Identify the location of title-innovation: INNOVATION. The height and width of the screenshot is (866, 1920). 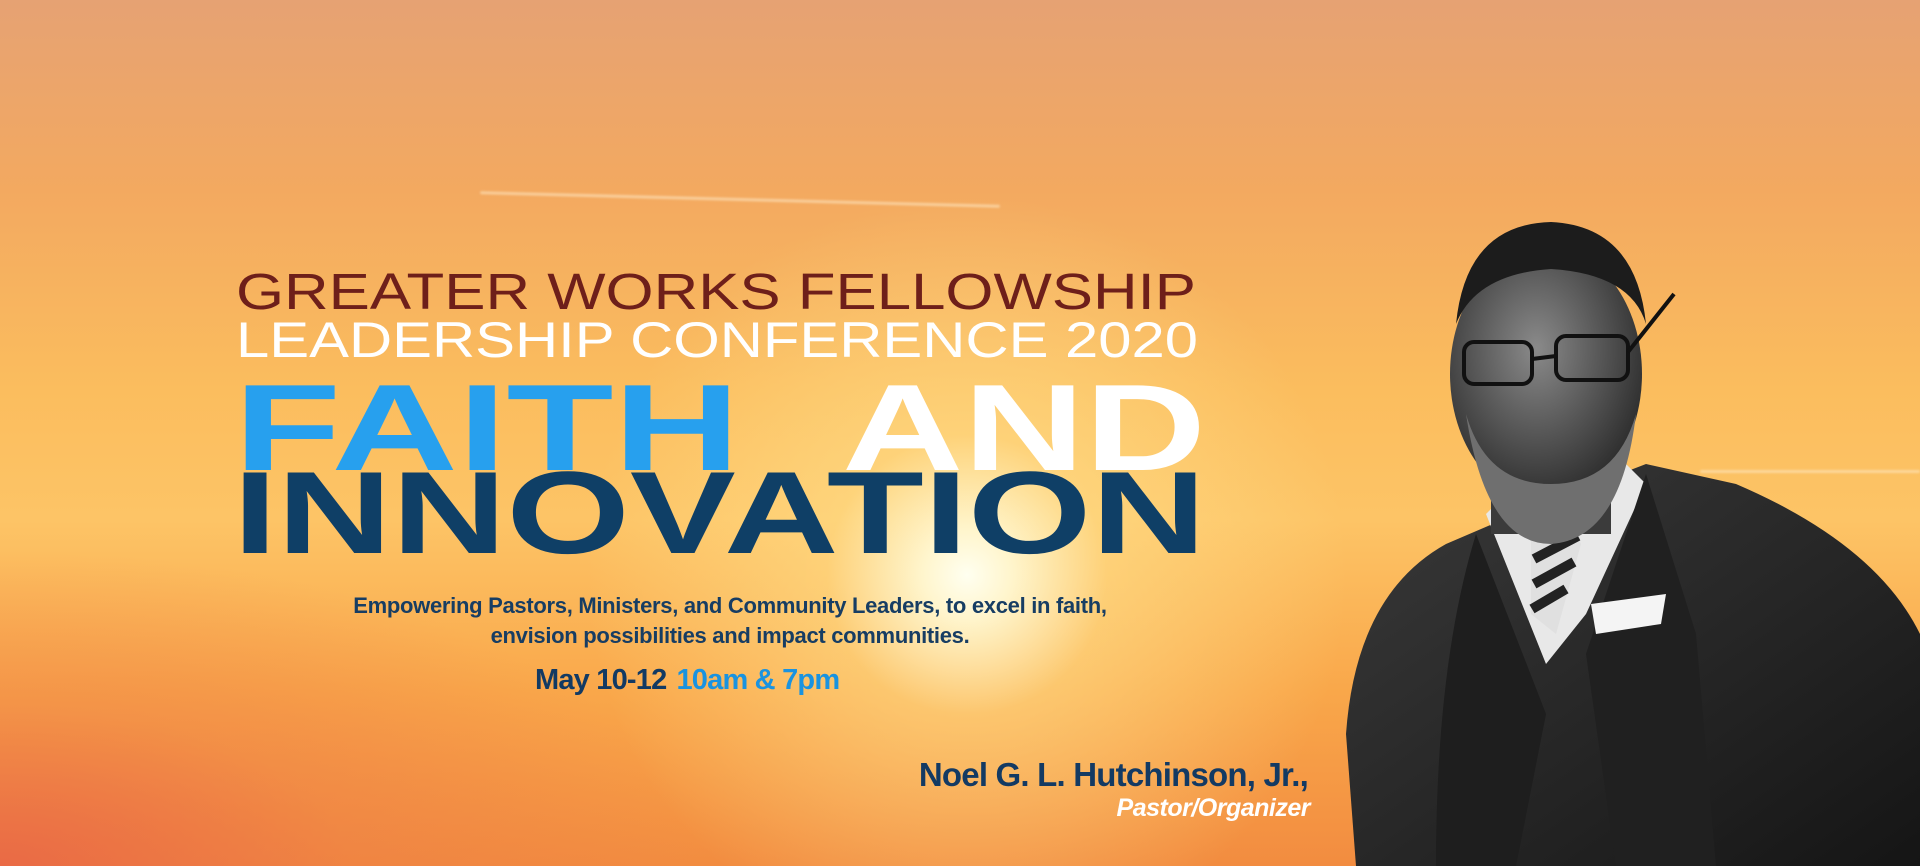
(719, 512).